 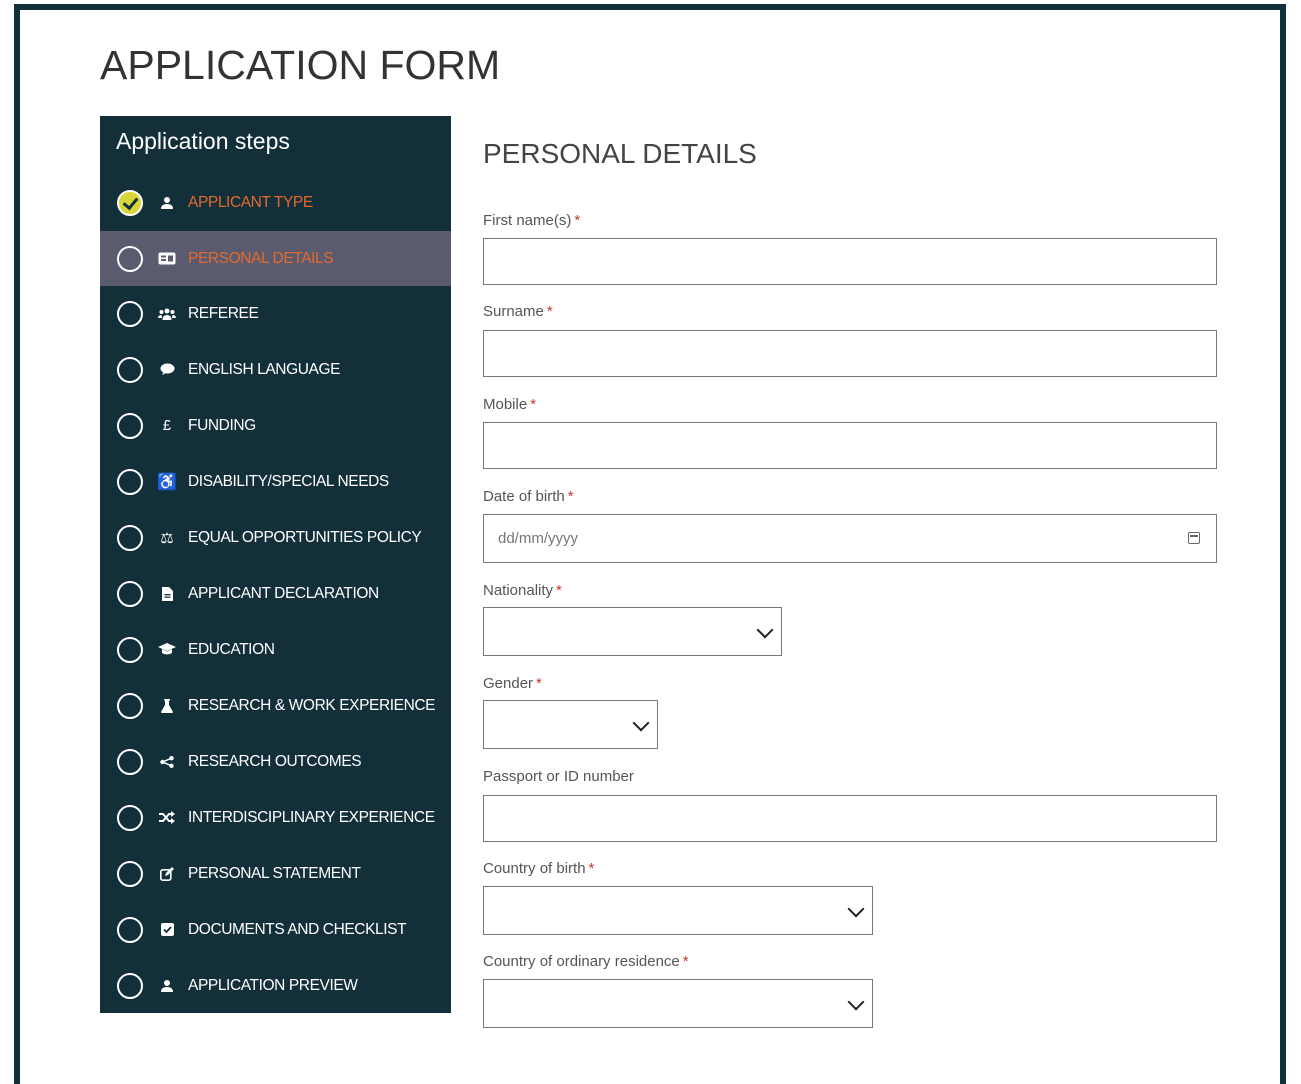 What do you see at coordinates (527, 220) in the screenshot?
I see `label-text: First name(s)` at bounding box center [527, 220].